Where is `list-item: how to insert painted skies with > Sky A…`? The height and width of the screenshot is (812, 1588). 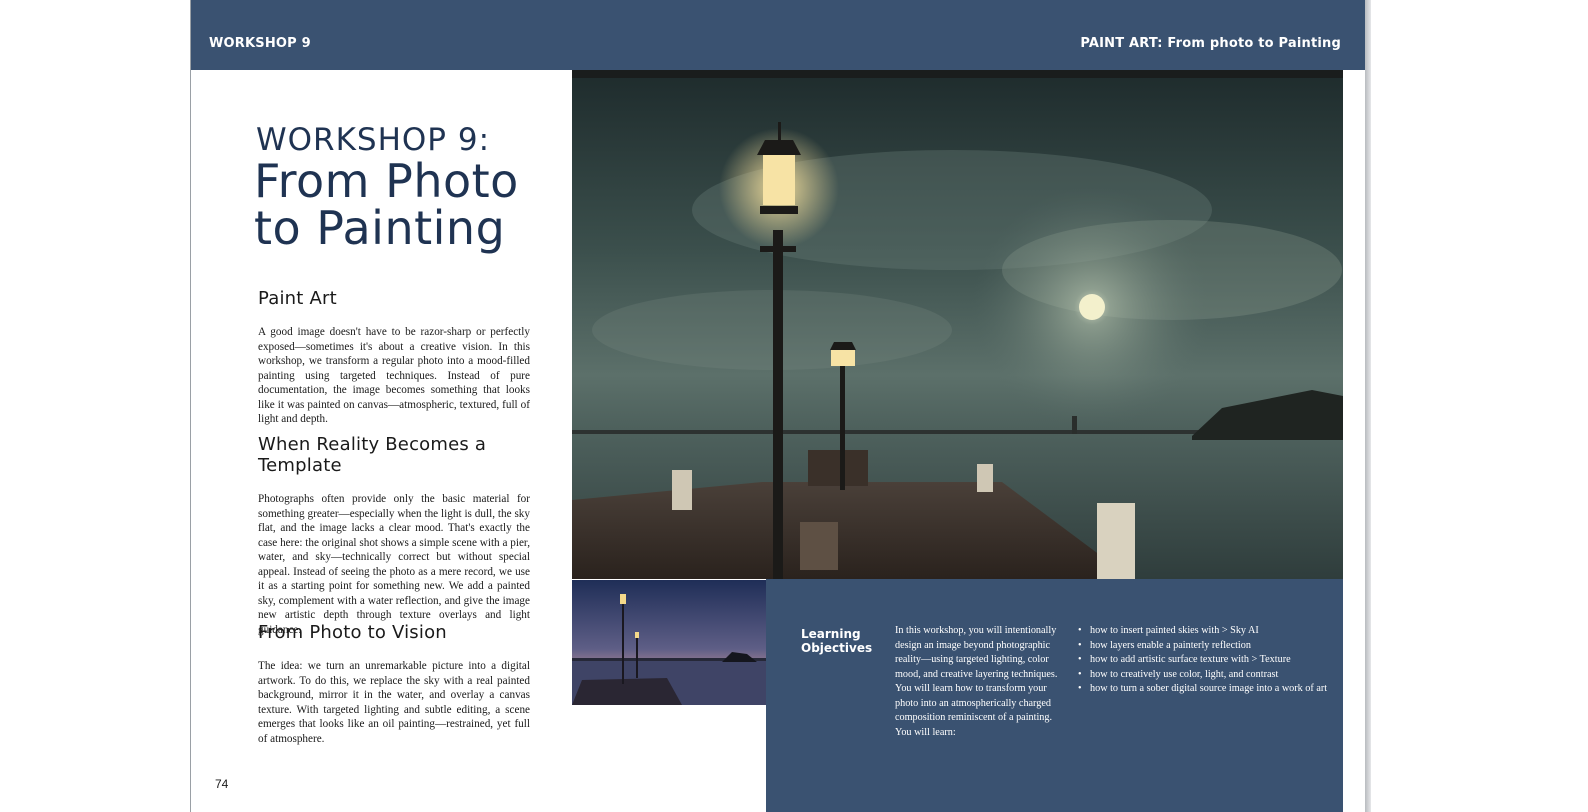
list-item: how to insert painted skies with > Sky A… is located at coordinates (1204, 631).